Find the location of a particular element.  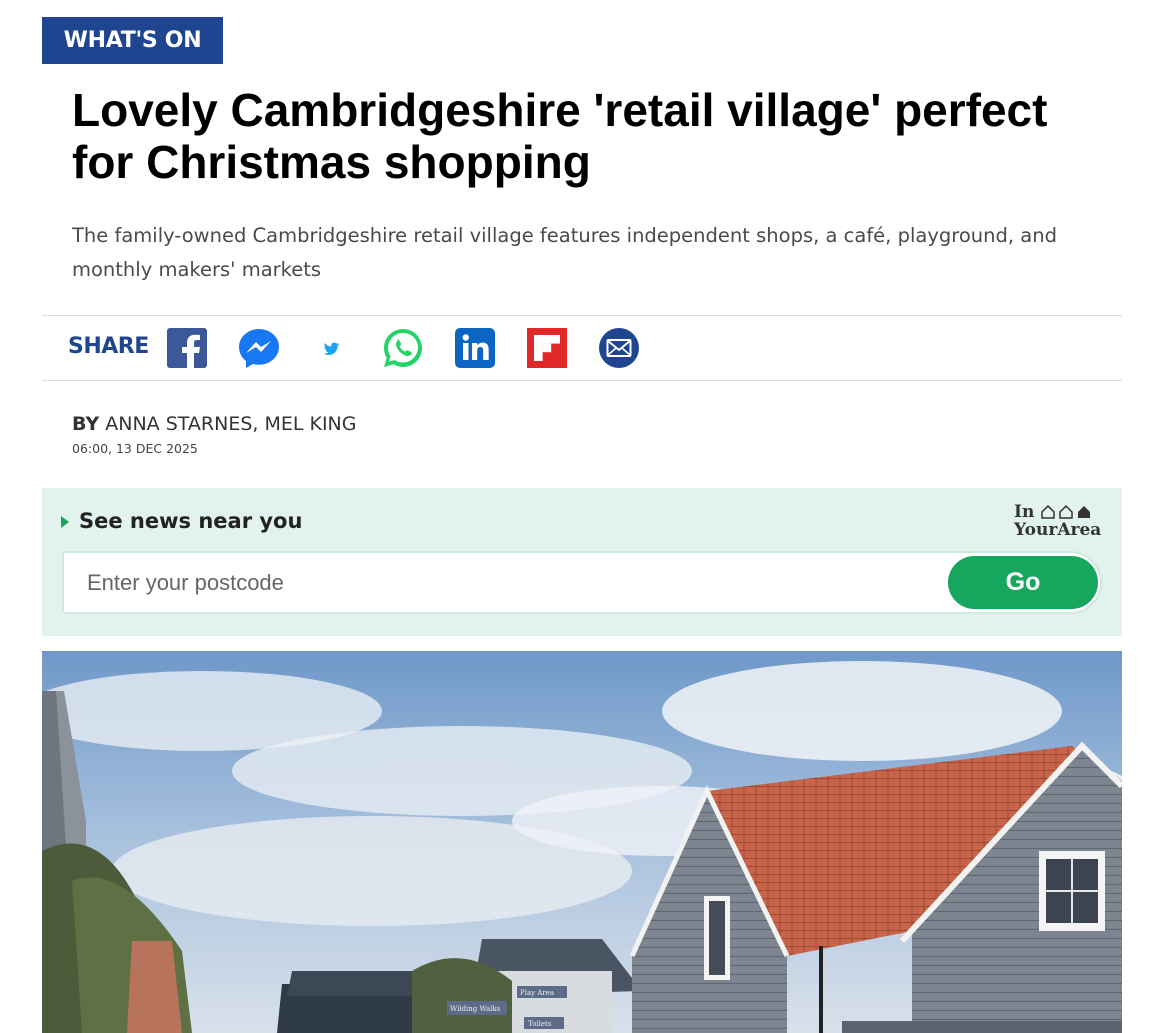

email-icon is located at coordinates (619, 348).